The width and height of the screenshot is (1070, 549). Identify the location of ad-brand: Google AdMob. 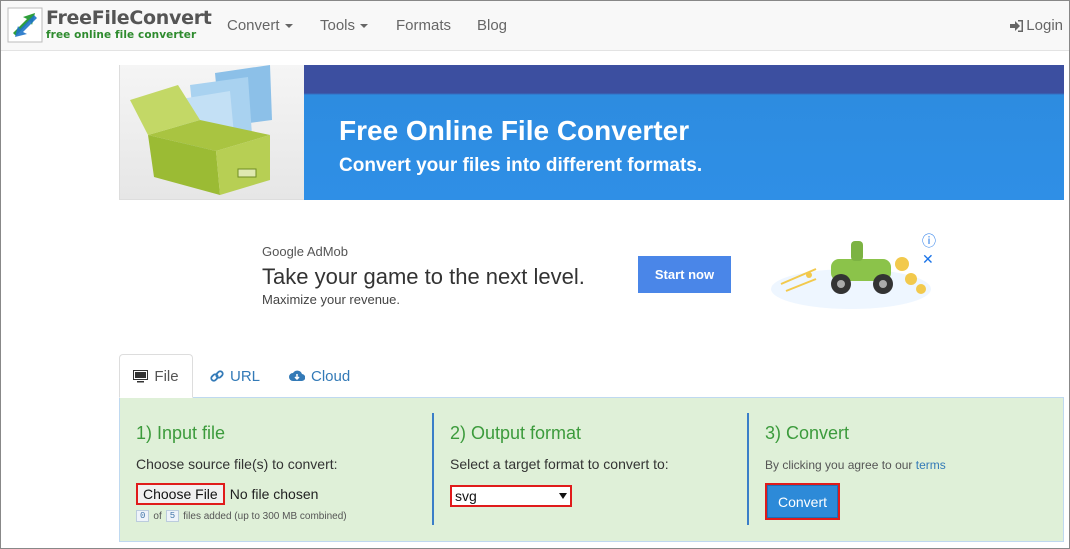
(305, 251).